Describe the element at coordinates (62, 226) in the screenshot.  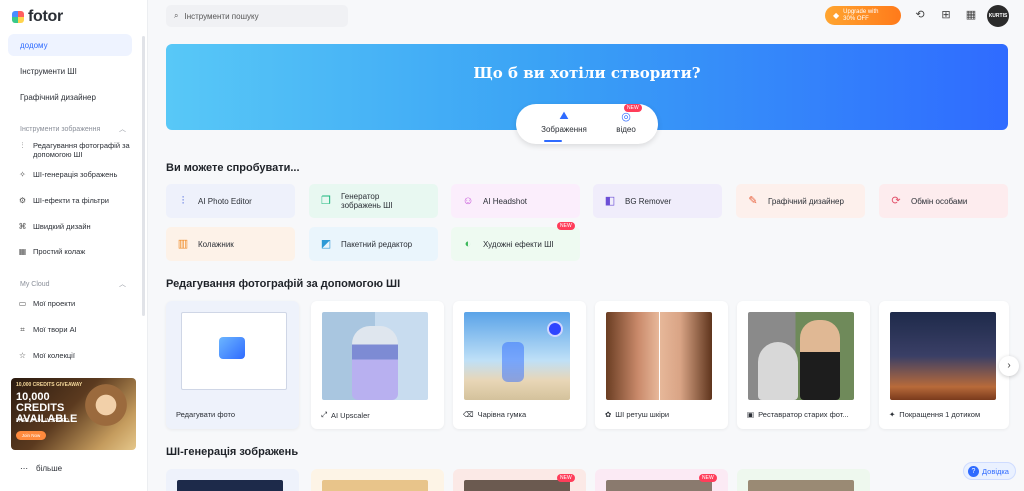
I see `sidebar-item-label: Швидкий дизайн` at that location.